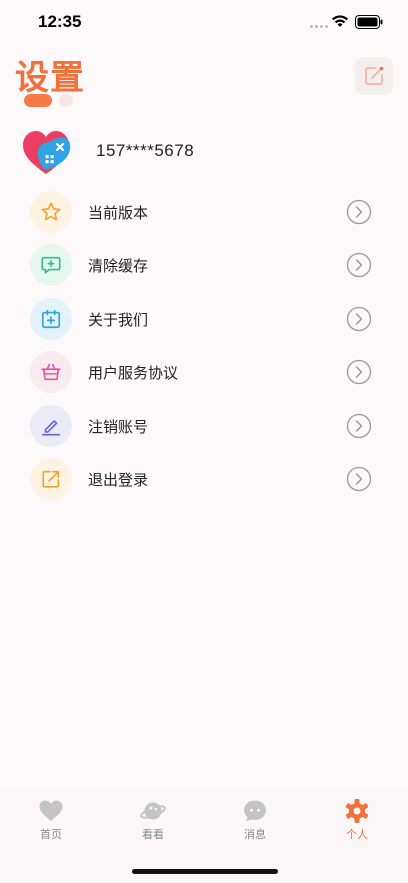  I want to click on tab-explore: 看看, so click(153, 820).